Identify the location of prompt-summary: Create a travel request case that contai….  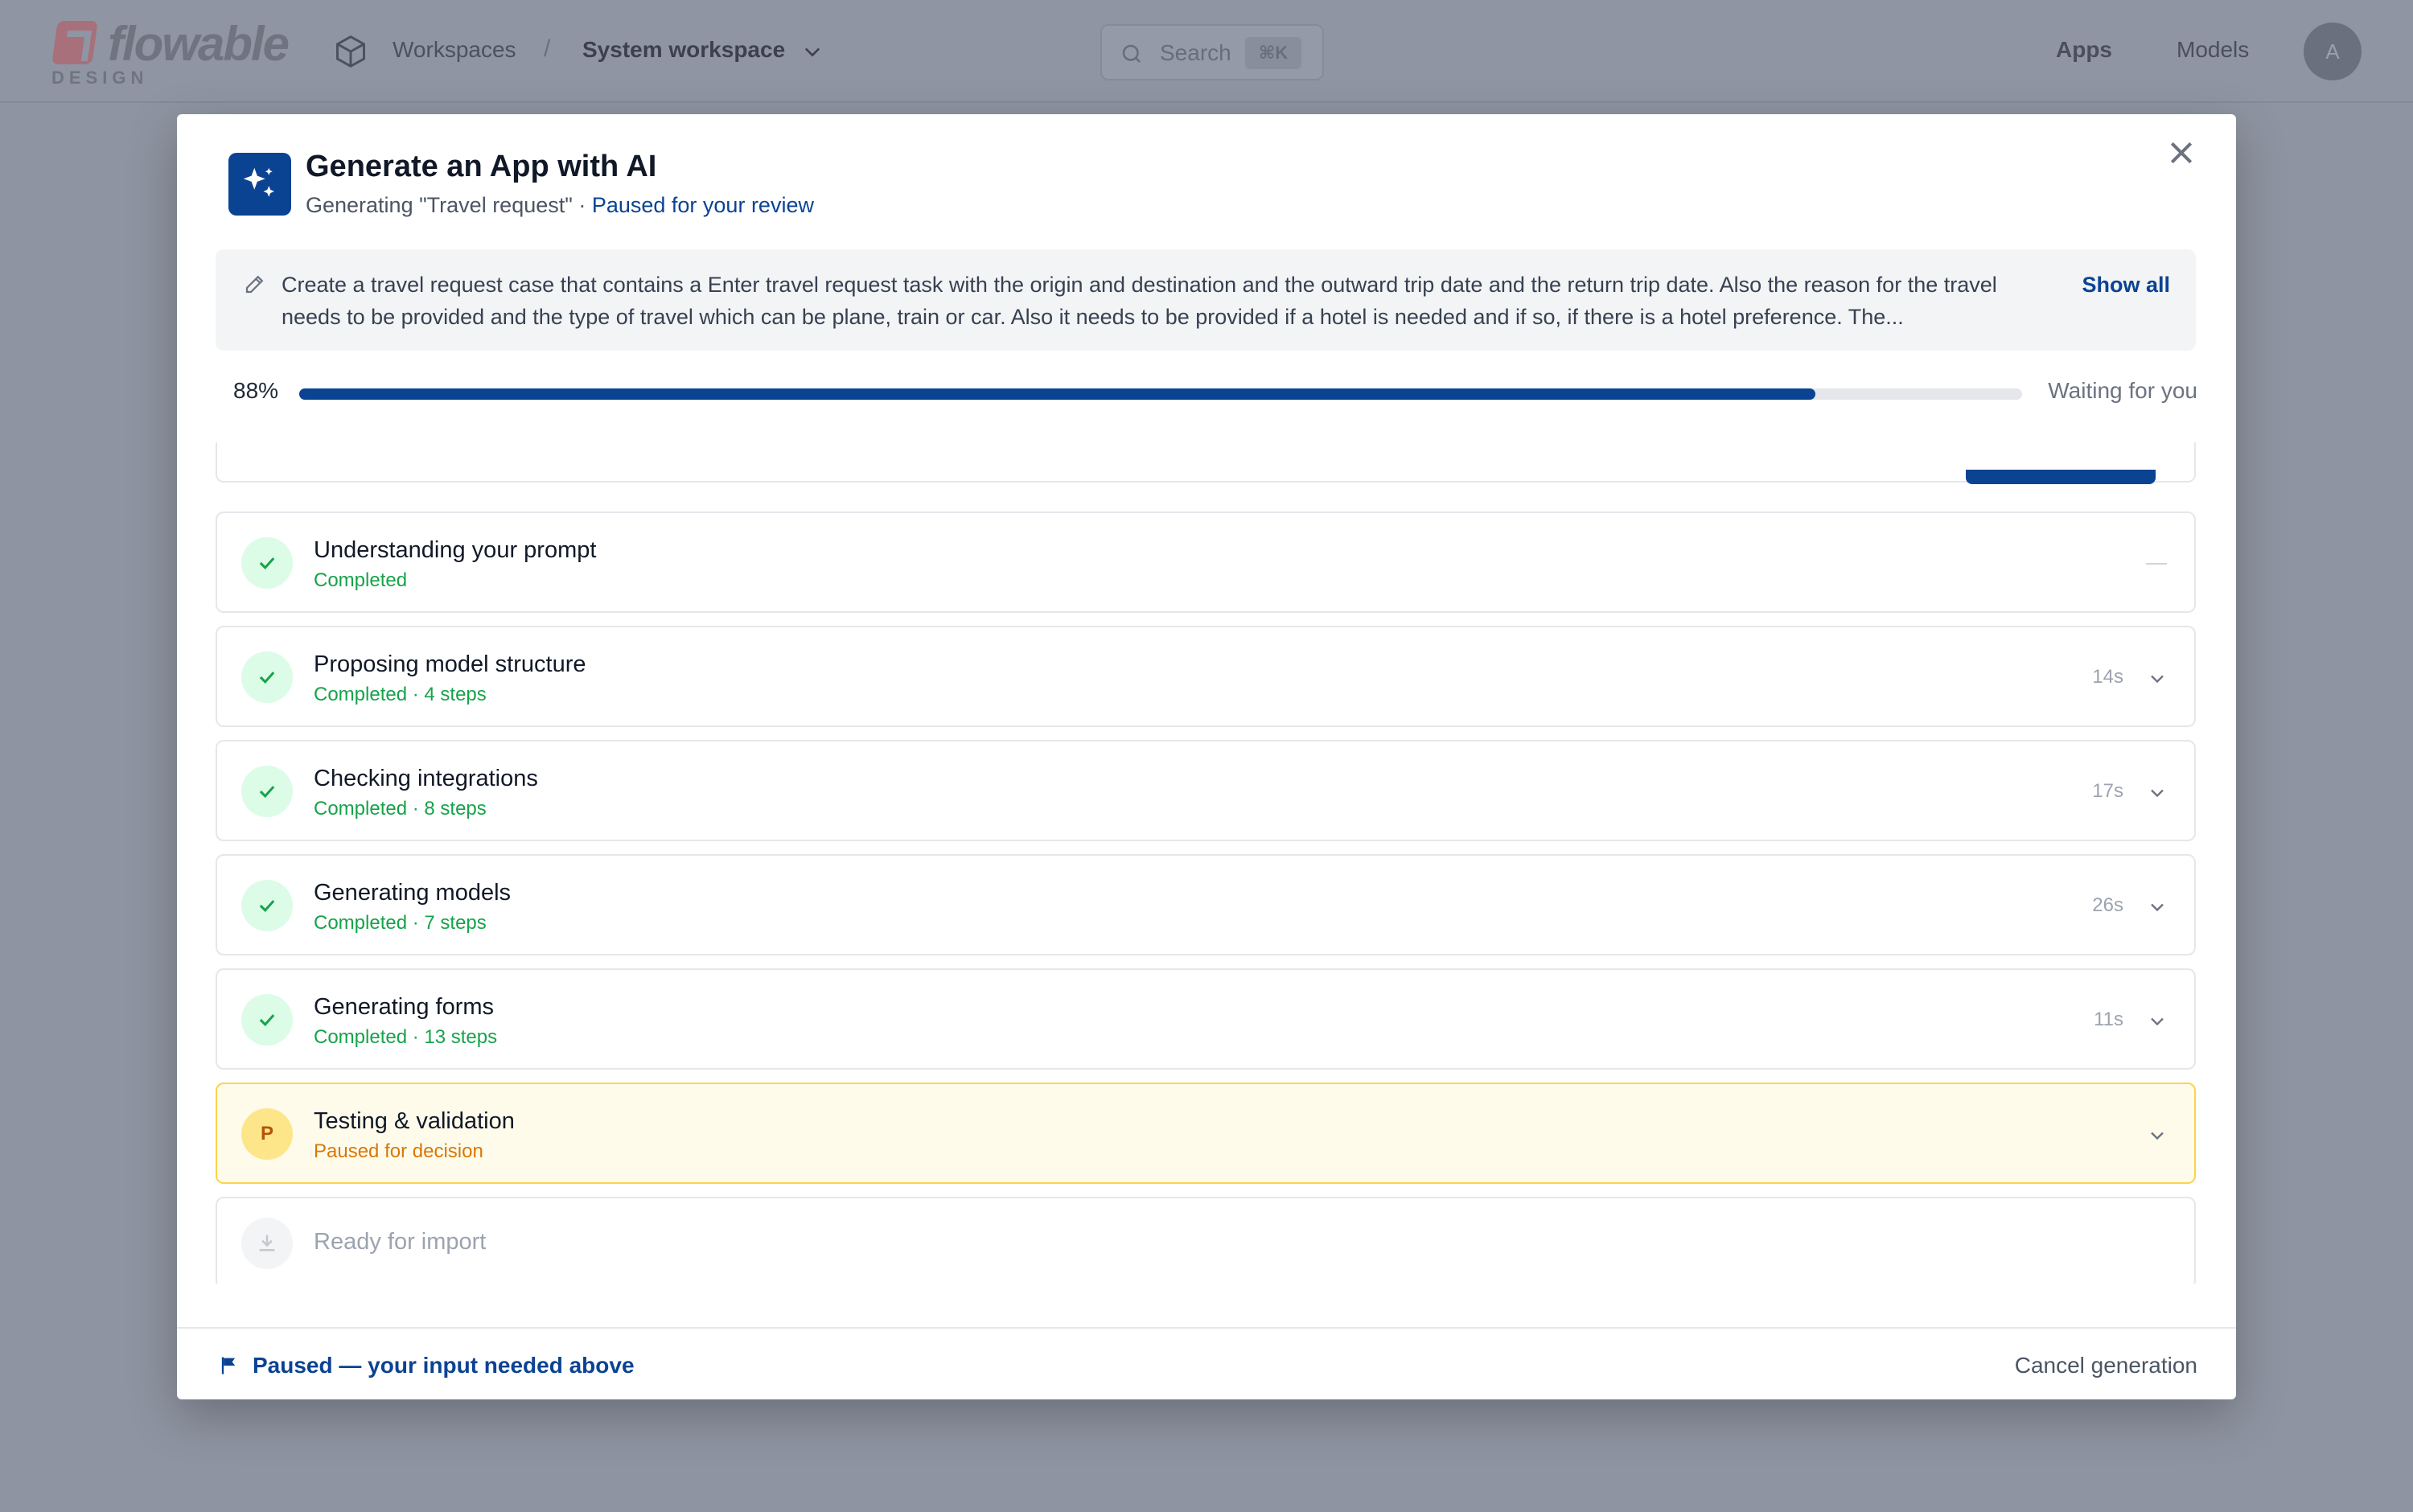
(1206, 300).